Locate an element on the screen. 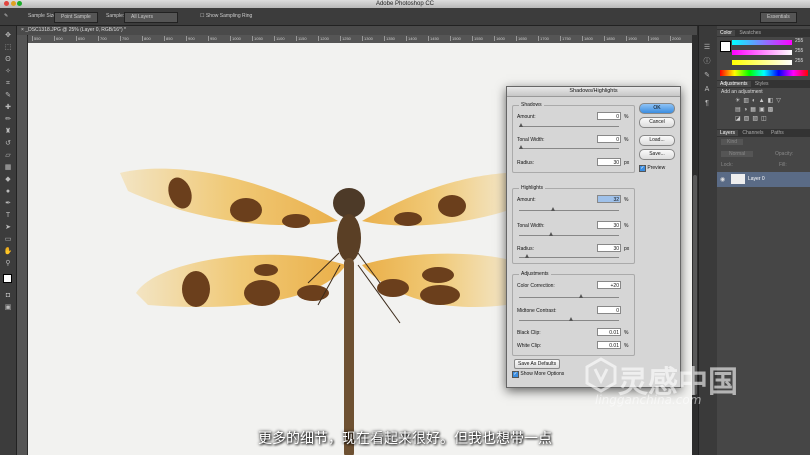 Image resolution: width=810 pixels, height=455 pixels. black-clip-field: 0.01 is located at coordinates (609, 332).